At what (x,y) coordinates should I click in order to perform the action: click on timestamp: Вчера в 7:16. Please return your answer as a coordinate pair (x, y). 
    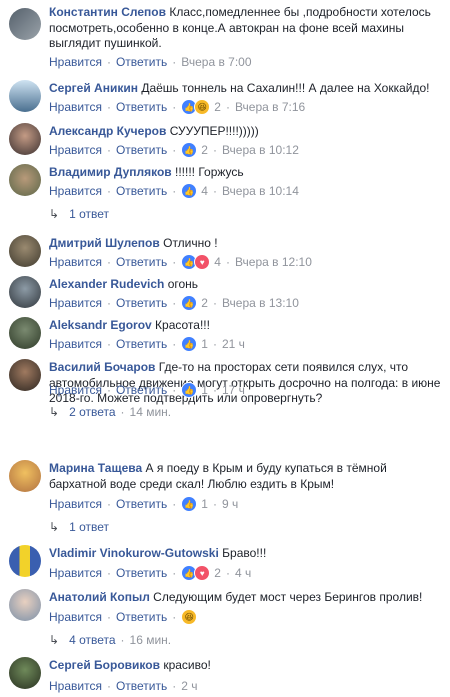
    Looking at the image, I should click on (270, 107).